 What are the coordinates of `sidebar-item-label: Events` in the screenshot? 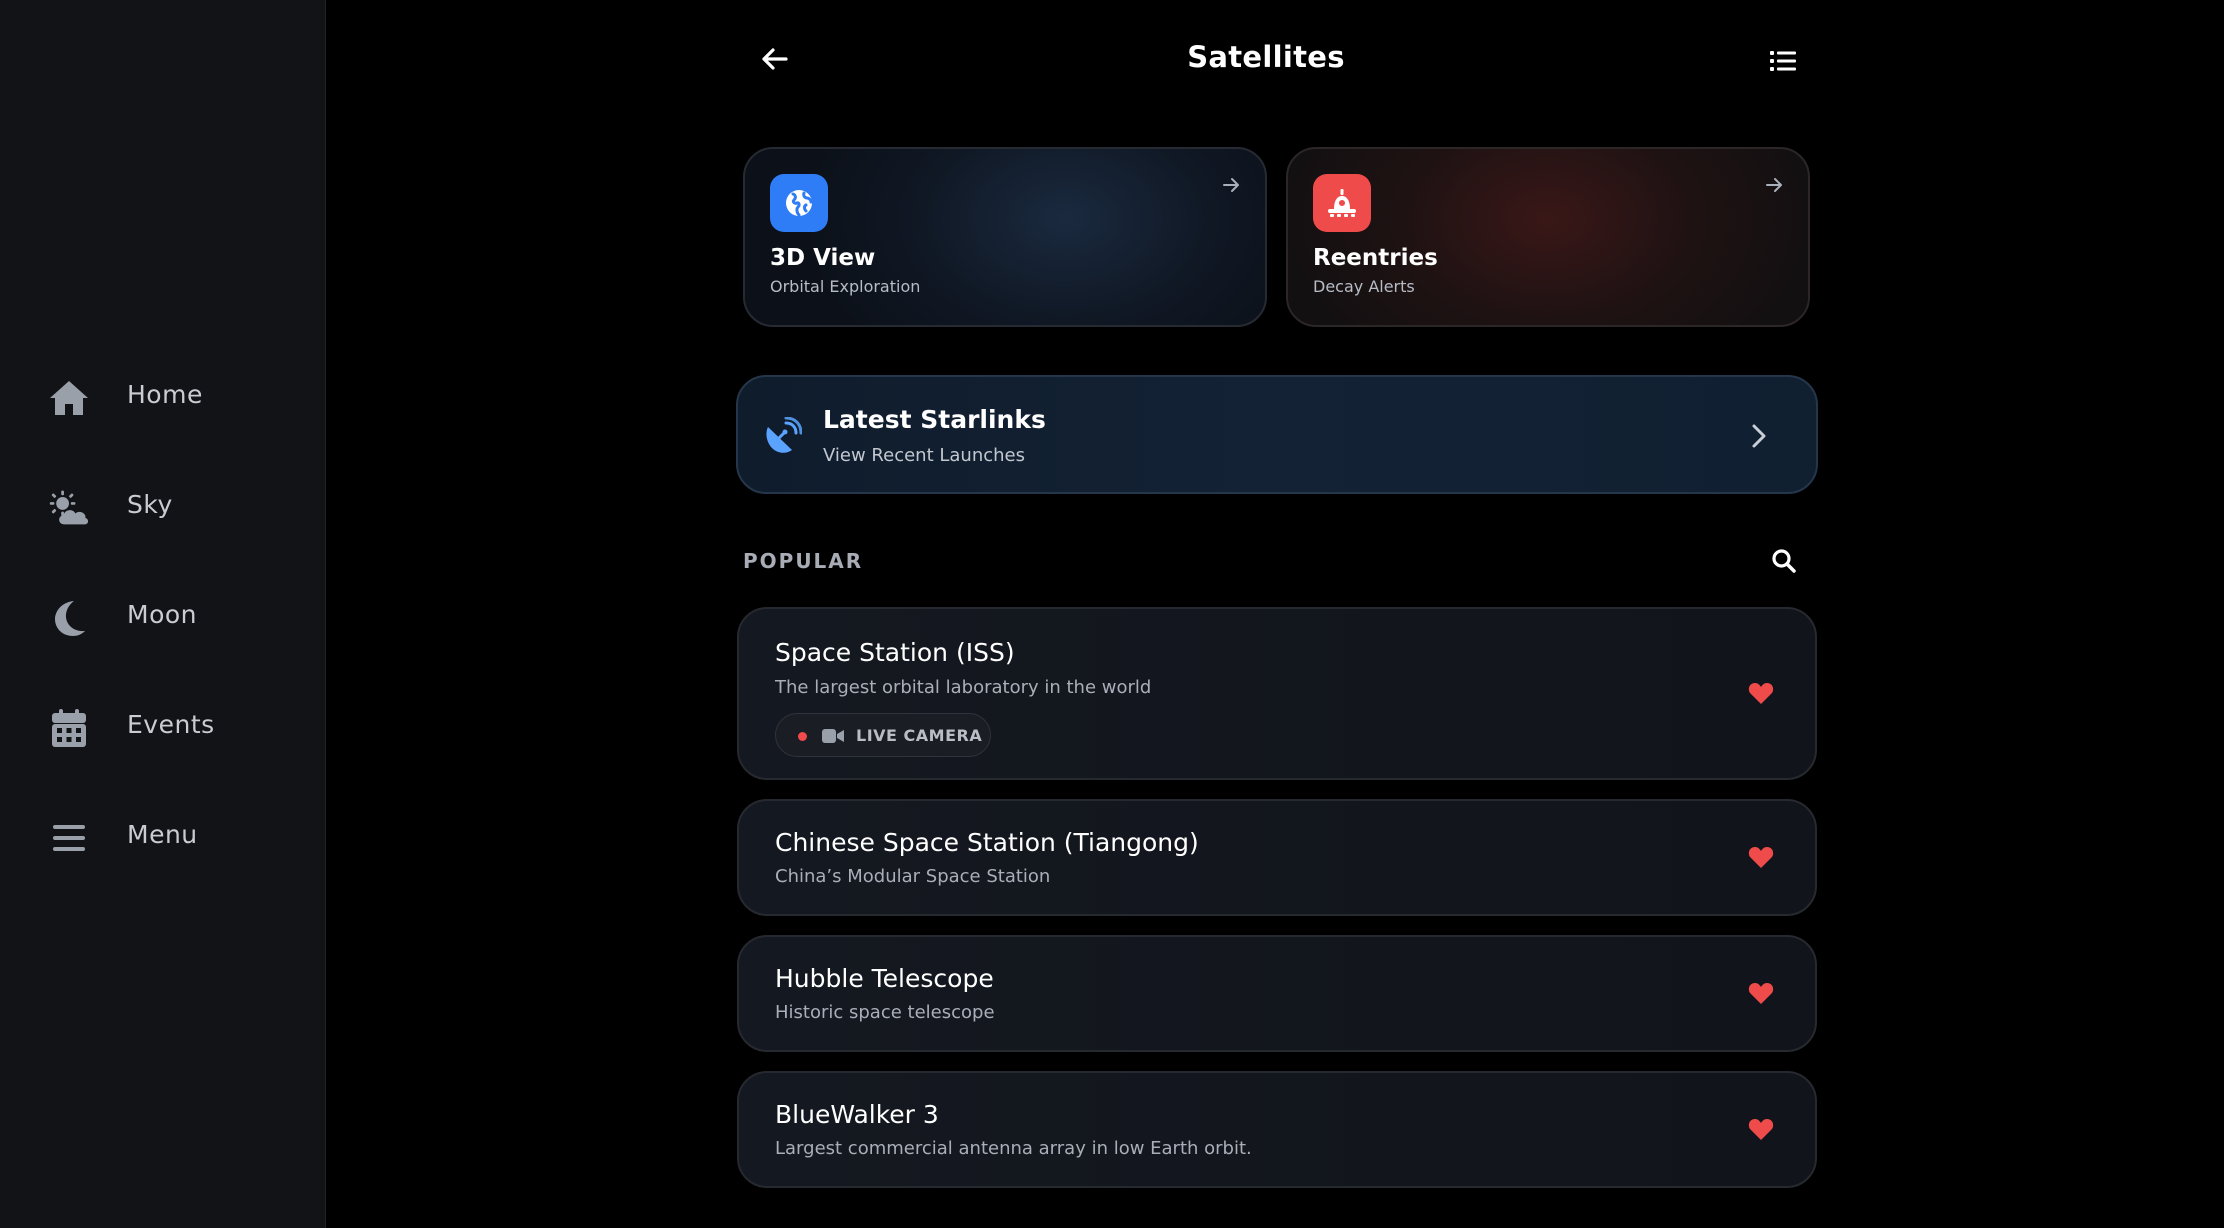 It's located at (171, 724).